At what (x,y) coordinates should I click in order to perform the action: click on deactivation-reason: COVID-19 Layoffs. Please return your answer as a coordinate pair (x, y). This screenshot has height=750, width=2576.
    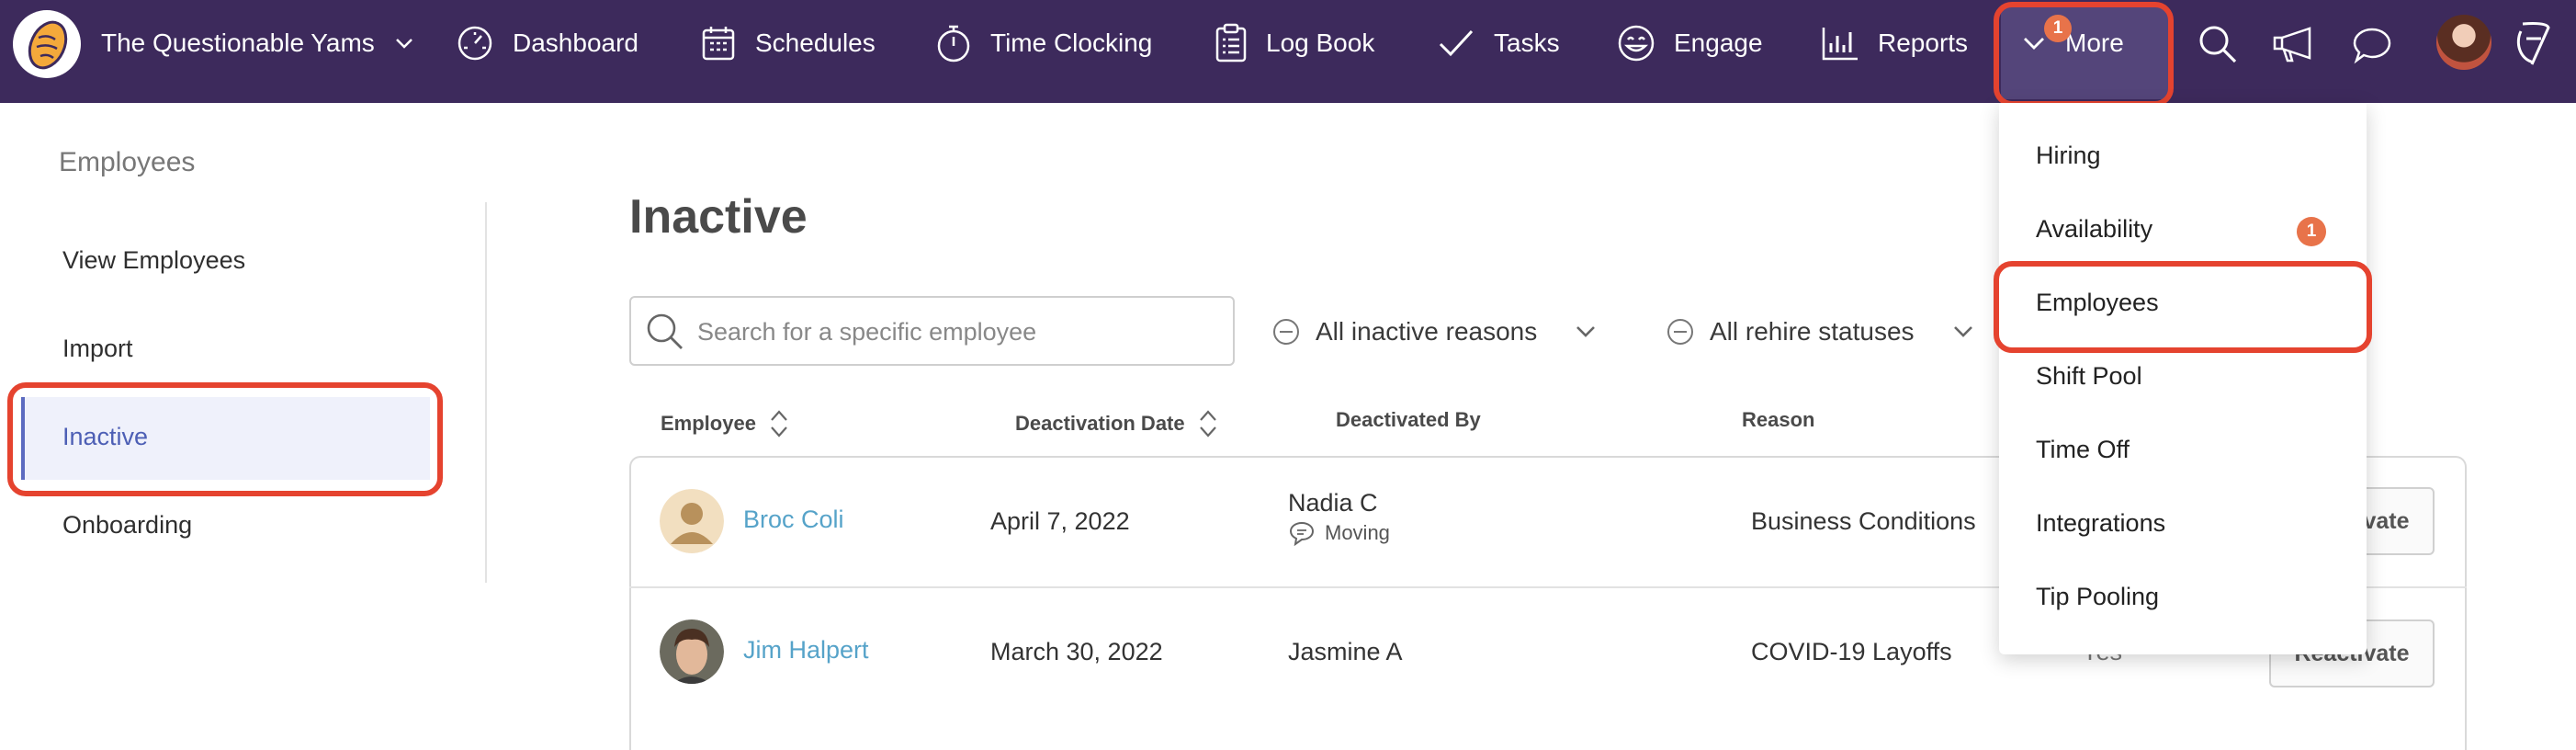
    Looking at the image, I should click on (1851, 652).